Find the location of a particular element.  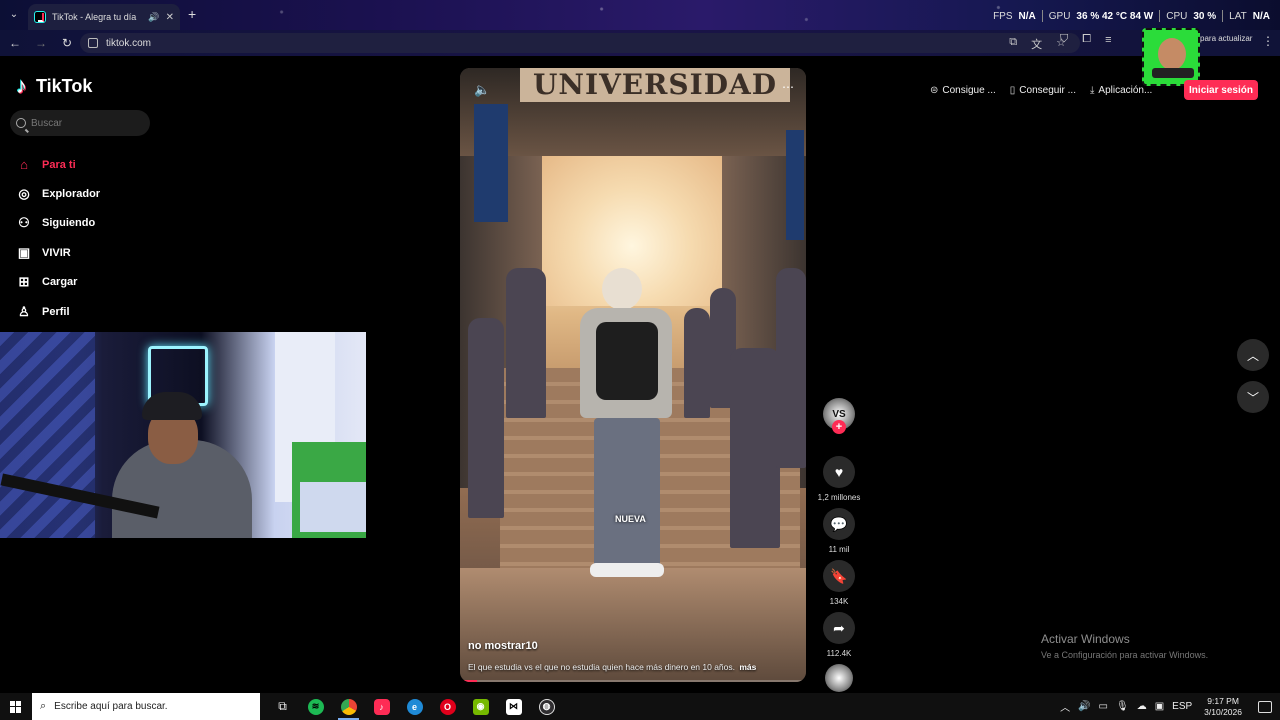

sidebar-item-para-ti: ⌂ Para ti is located at coordinates (58, 164).